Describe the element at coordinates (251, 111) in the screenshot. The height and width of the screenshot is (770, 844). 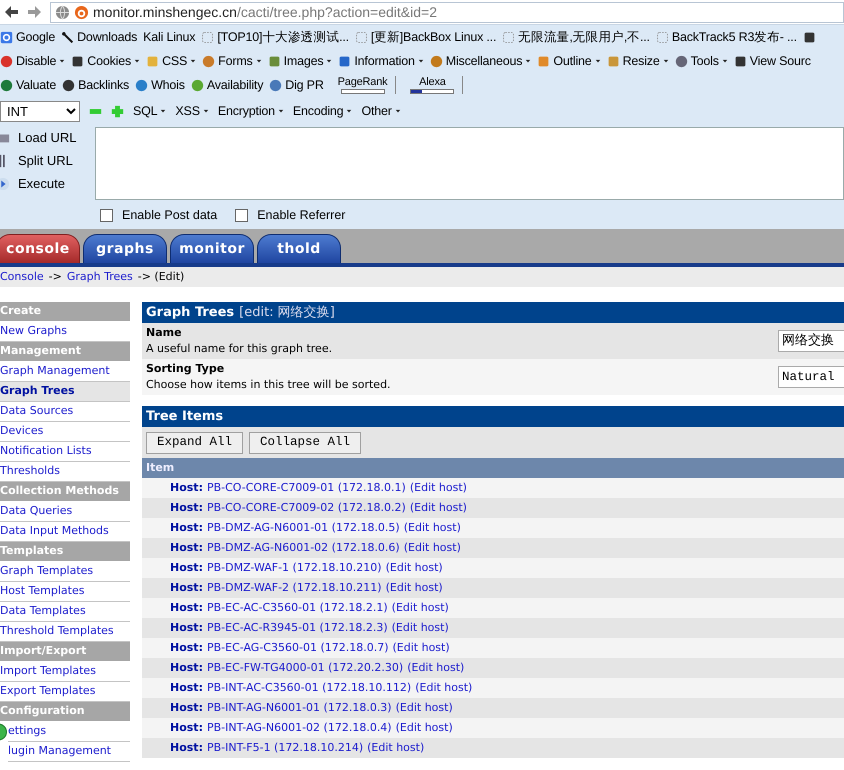
I see `hackbar-menu: Encryption` at that location.